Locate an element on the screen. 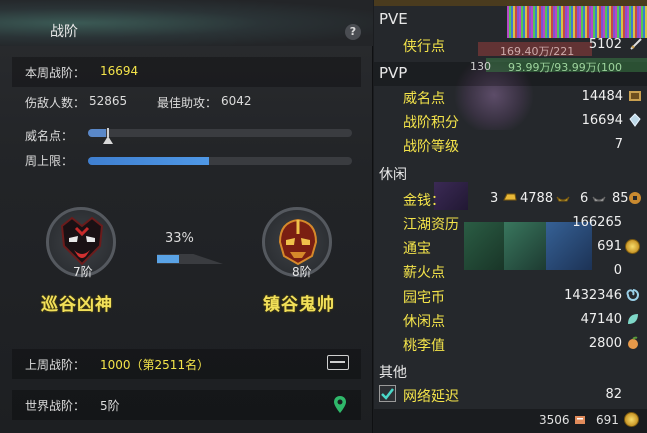 The image size is (647, 433). tongbao-value: 691 is located at coordinates (609, 246).